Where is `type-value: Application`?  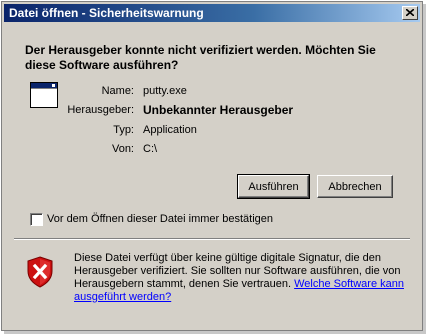 type-value: Application is located at coordinates (170, 130).